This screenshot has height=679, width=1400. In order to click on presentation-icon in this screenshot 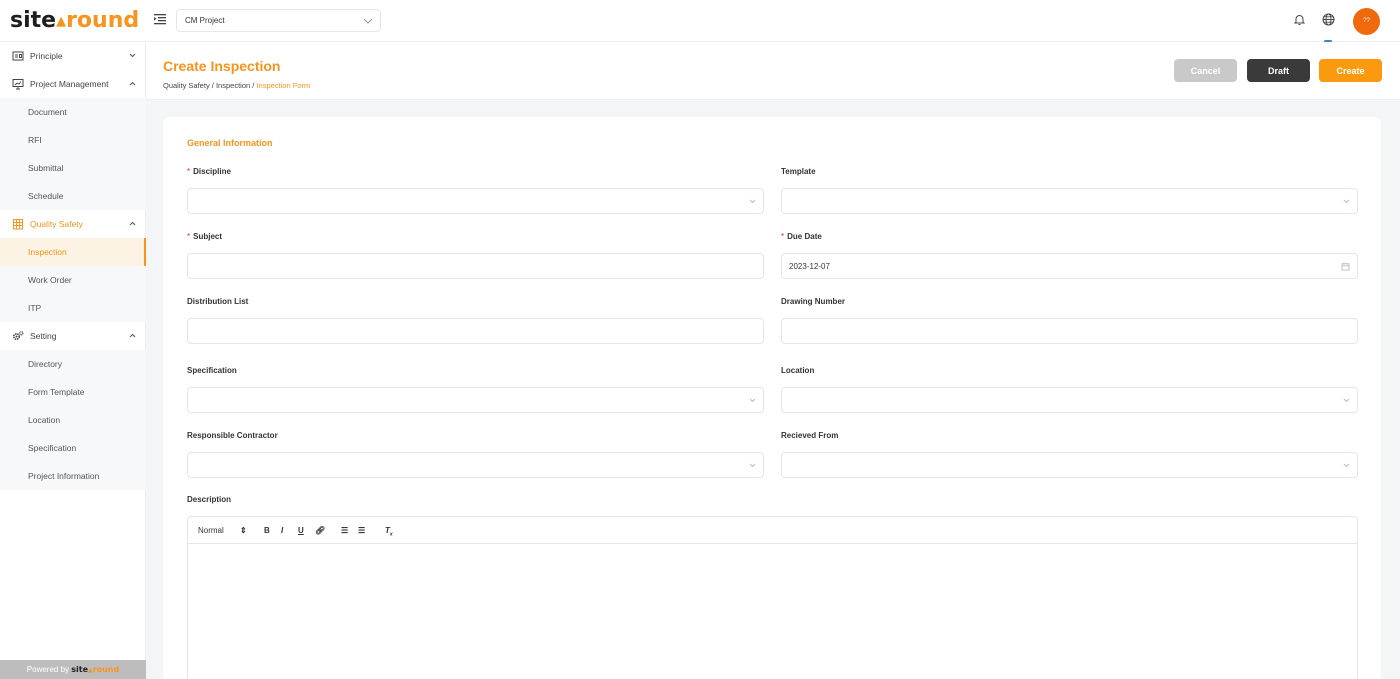, I will do `click(18, 84)`.